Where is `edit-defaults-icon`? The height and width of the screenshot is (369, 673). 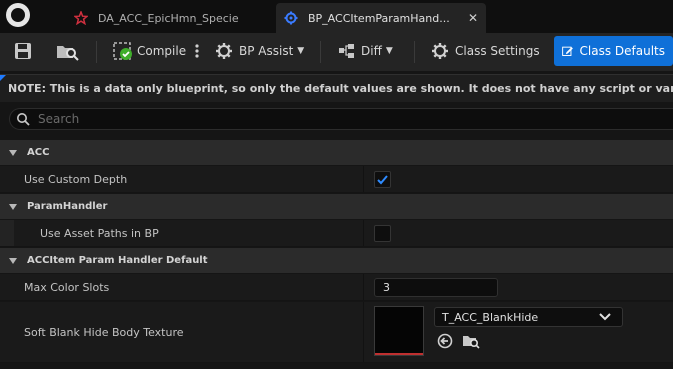 edit-defaults-icon is located at coordinates (567, 51).